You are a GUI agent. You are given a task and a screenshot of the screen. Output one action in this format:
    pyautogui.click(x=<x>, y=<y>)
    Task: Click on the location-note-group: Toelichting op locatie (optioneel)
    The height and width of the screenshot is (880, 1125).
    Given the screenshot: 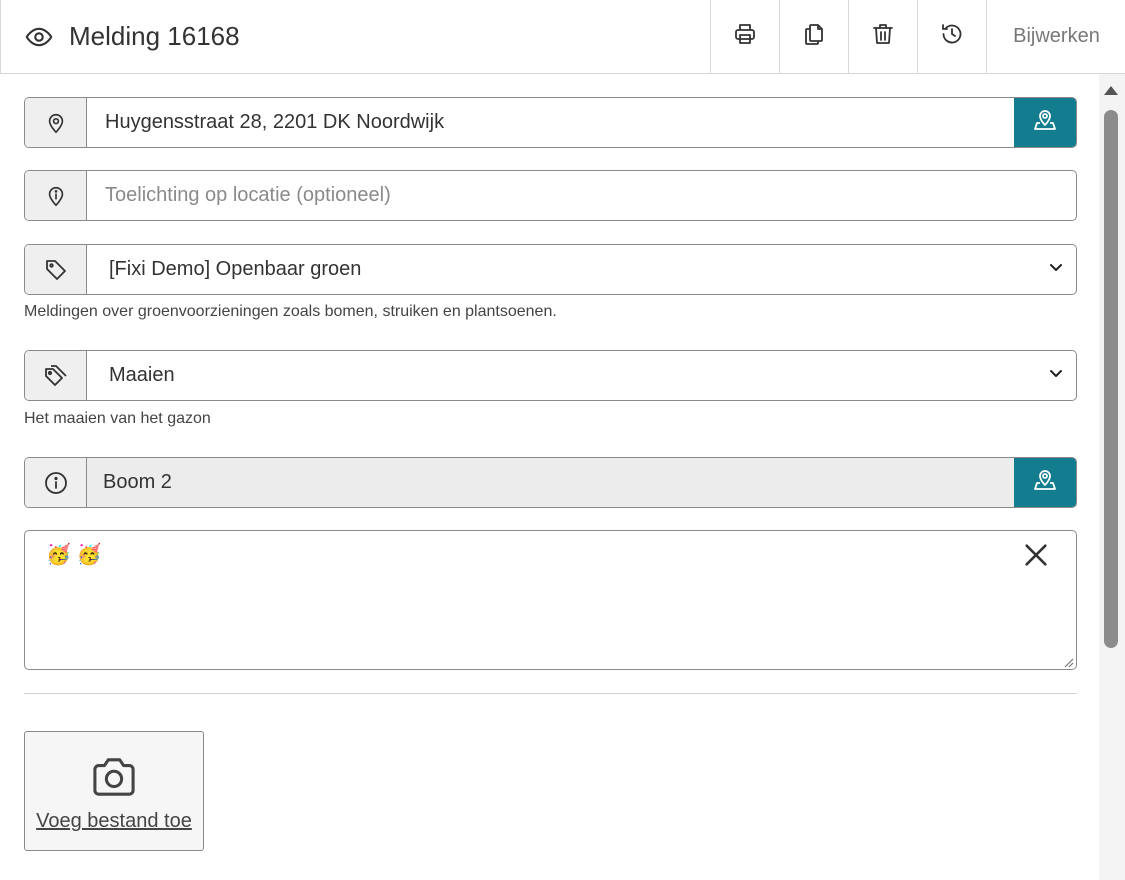 What is the action you would take?
    pyautogui.click(x=550, y=195)
    